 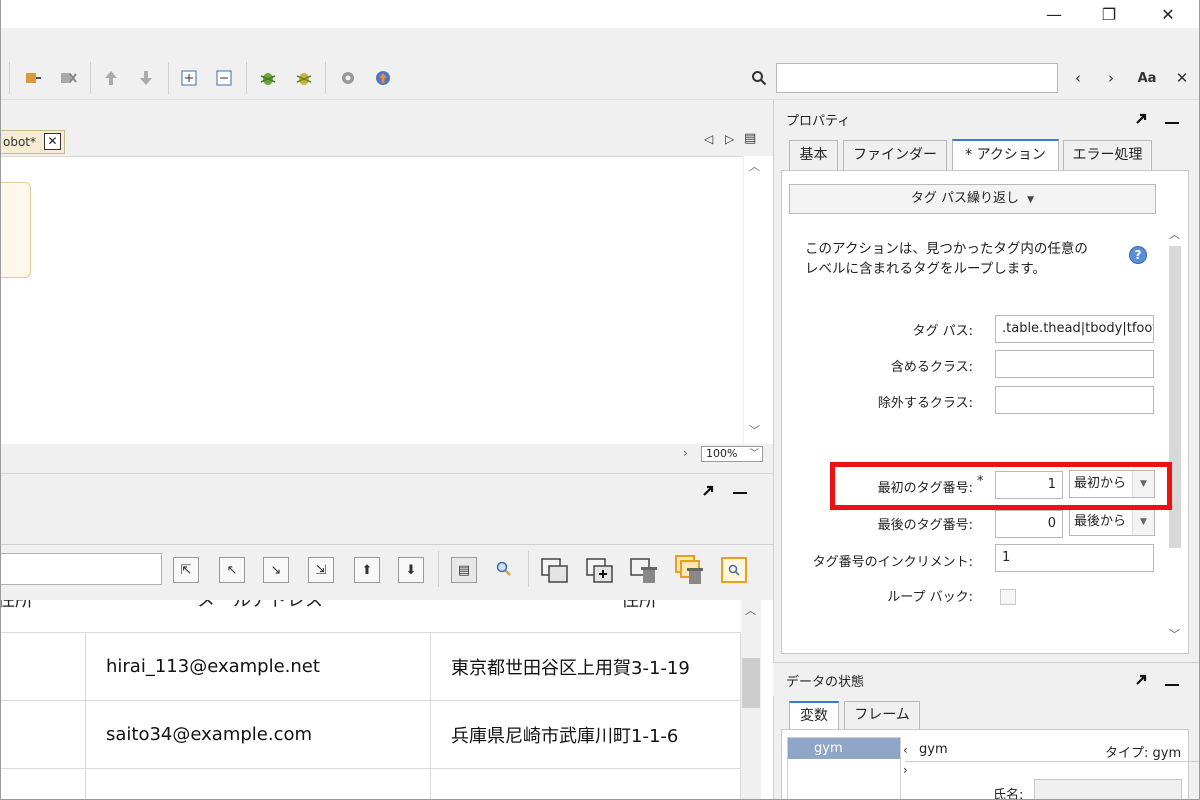 What do you see at coordinates (1074, 329) in the screenshot?
I see `tag-path-input: .table.thead|tbody|tfoot` at bounding box center [1074, 329].